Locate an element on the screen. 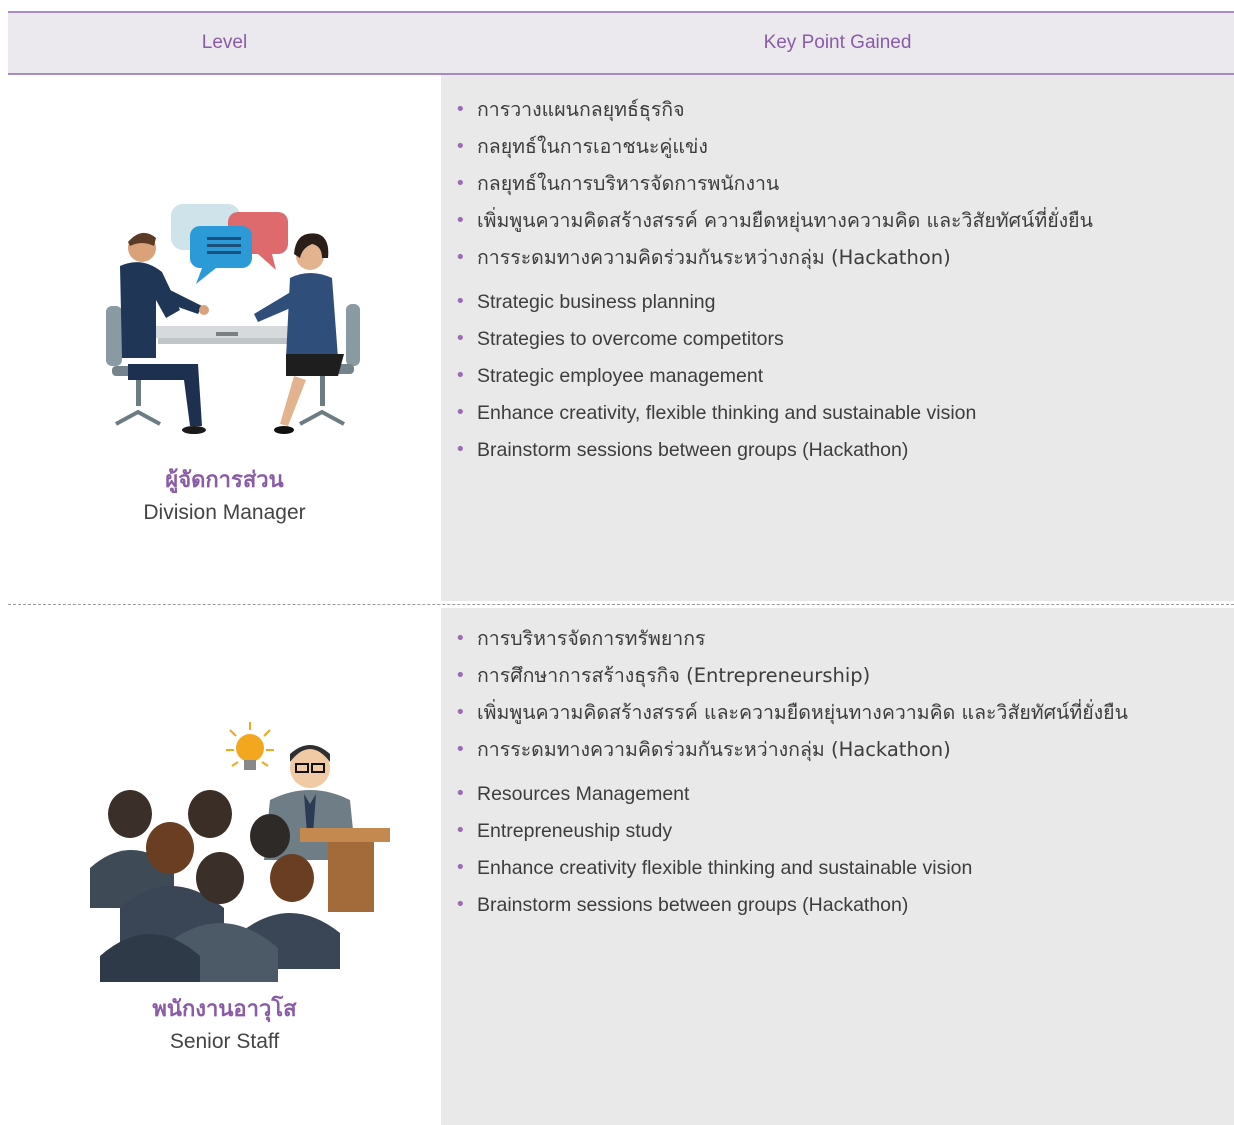 This screenshot has height=1125, width=1234. key-point-text: การวางแผนกลยุทธ์ธุรกิจ is located at coordinates (581, 109).